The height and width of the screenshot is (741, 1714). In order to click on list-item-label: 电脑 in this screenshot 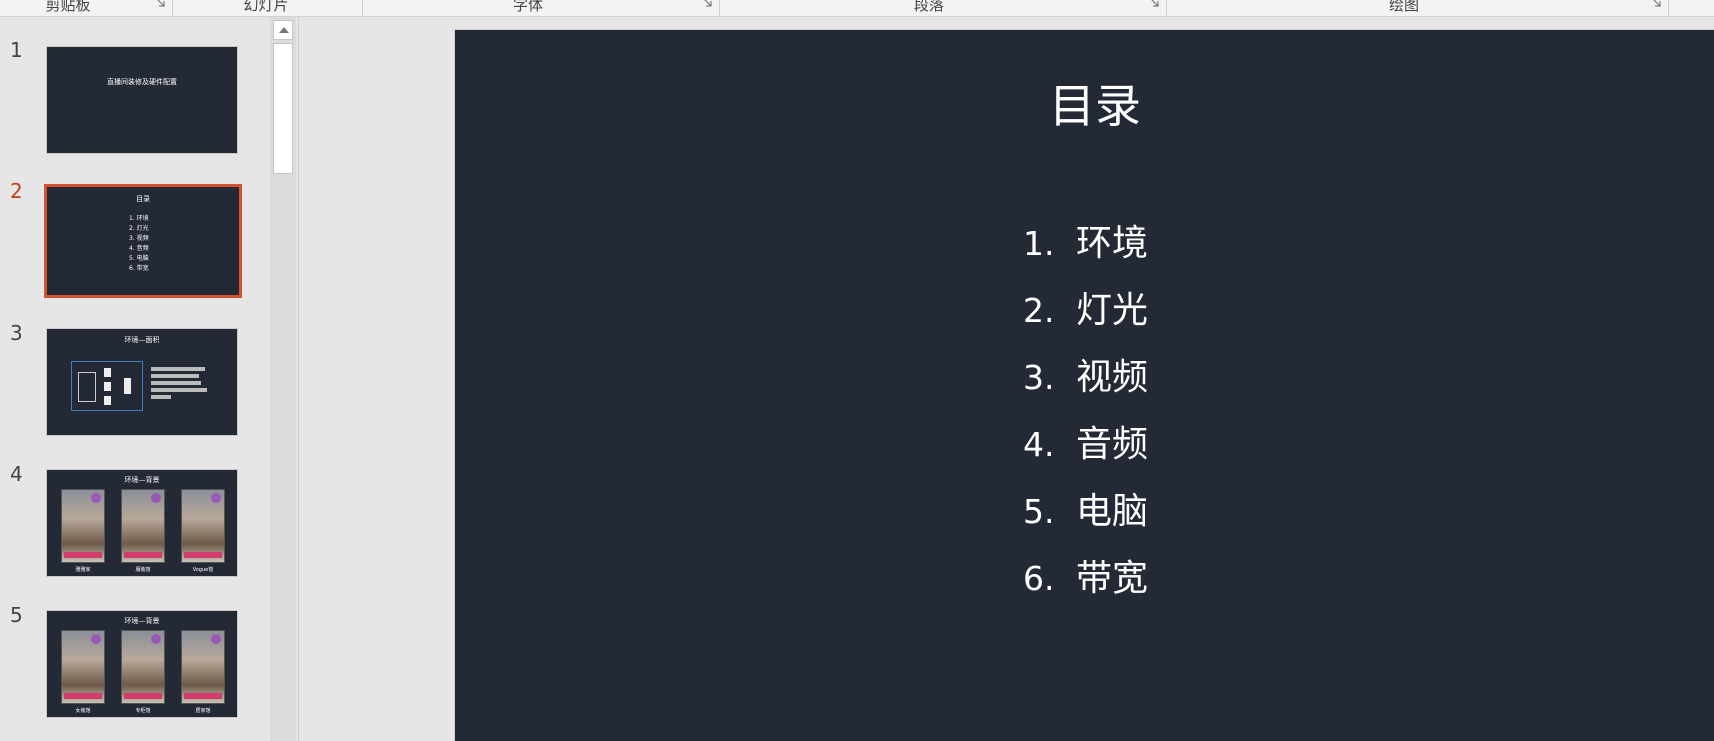, I will do `click(1112, 511)`.